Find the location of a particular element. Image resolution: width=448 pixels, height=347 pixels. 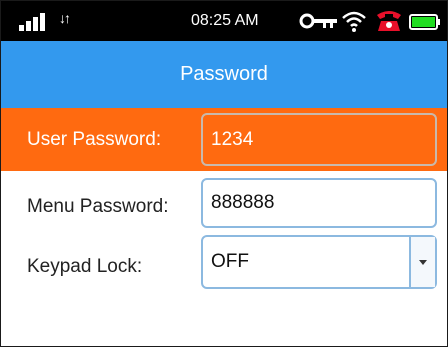

keypad-lock-select: OFF is located at coordinates (319, 262).